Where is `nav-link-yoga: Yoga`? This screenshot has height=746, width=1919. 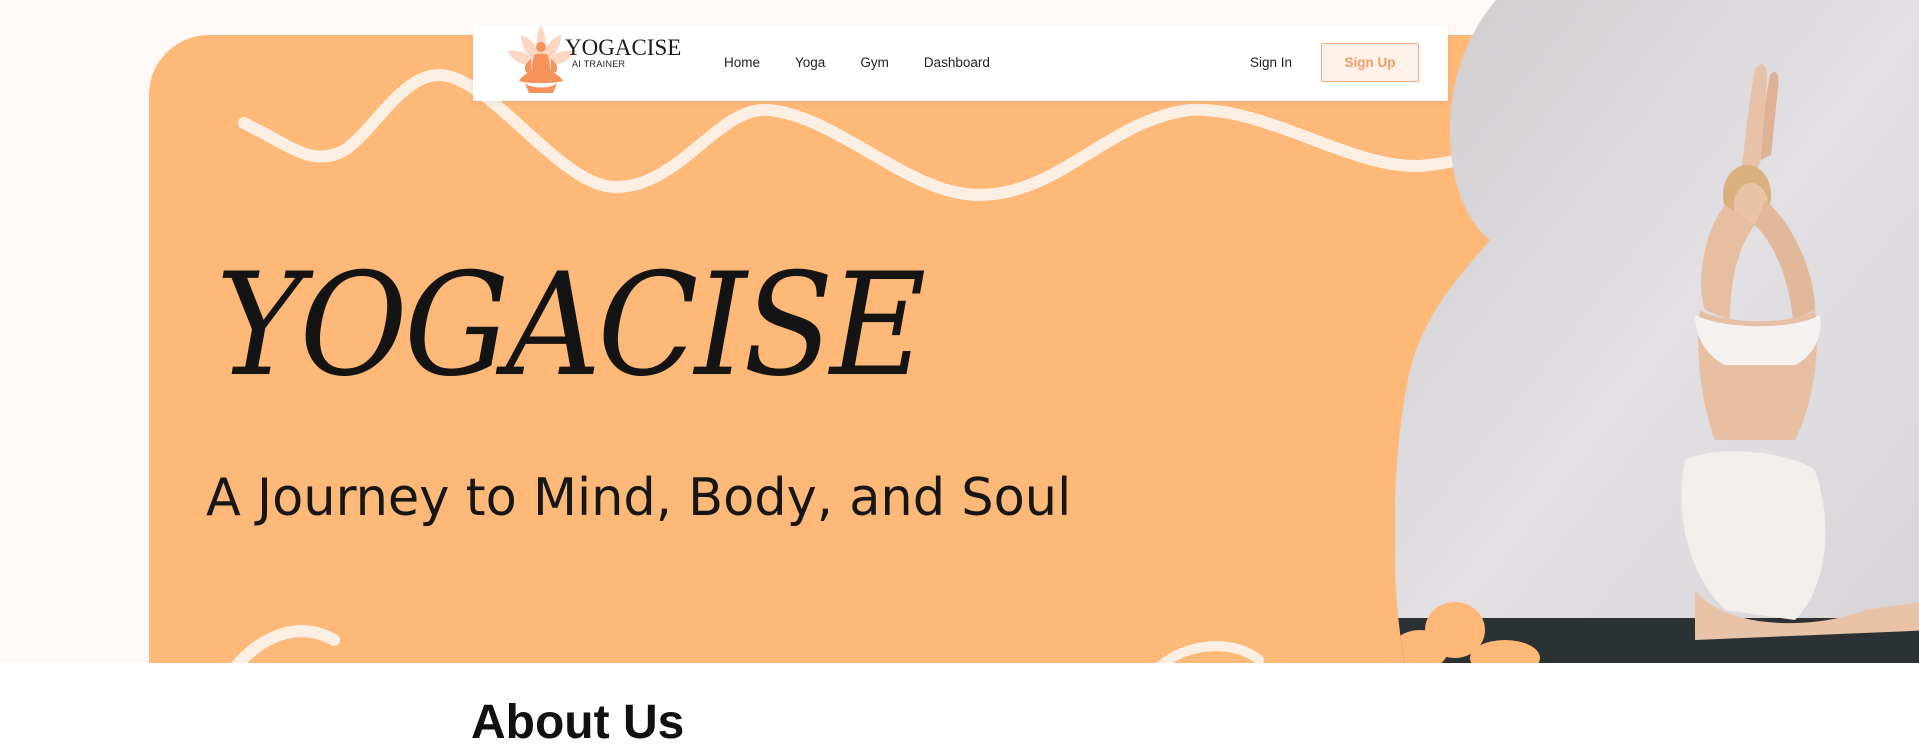 nav-link-yoga: Yoga is located at coordinates (810, 62).